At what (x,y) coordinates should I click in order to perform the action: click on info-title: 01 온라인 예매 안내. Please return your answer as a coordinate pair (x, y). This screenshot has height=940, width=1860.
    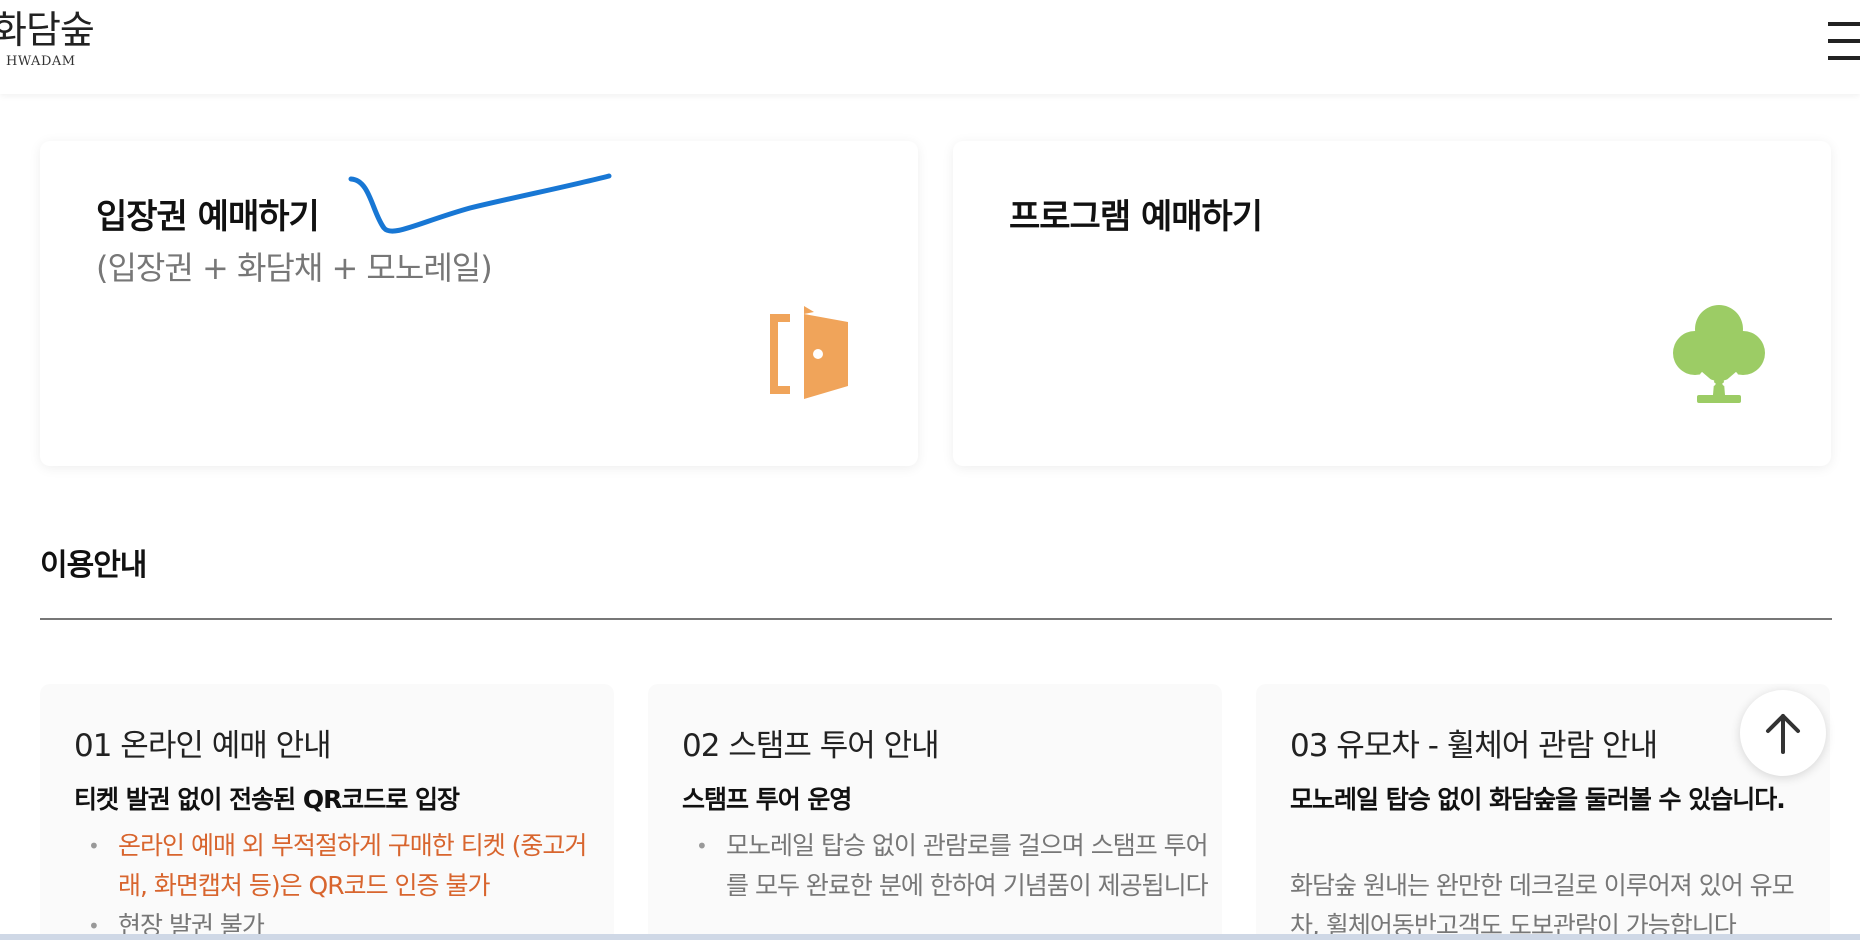
    Looking at the image, I should click on (203, 746).